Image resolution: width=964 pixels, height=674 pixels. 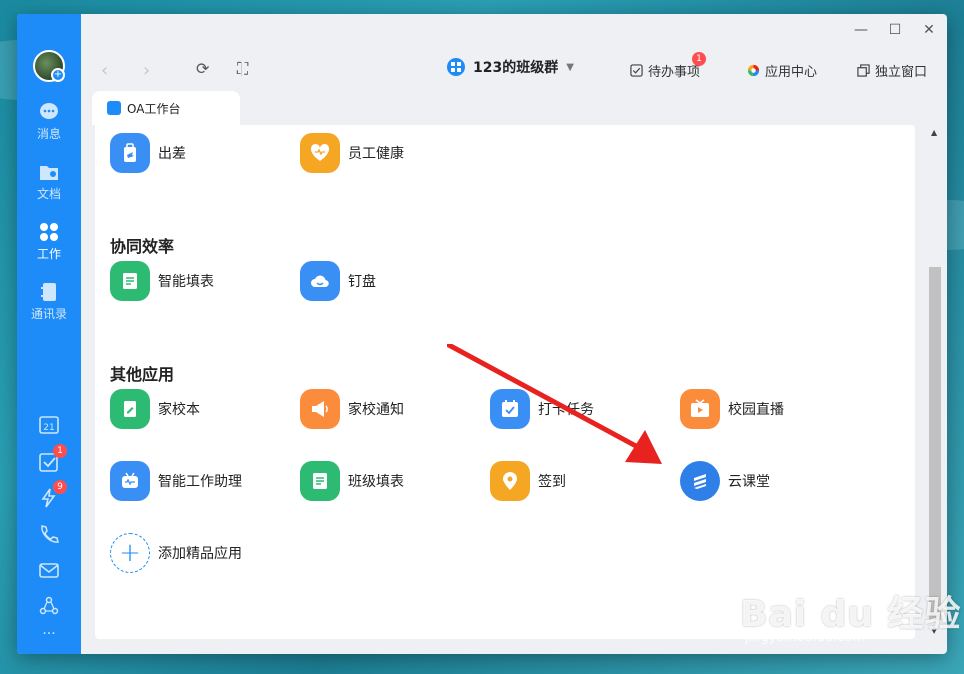 I want to click on app-label: 员工健康, so click(x=376, y=154).